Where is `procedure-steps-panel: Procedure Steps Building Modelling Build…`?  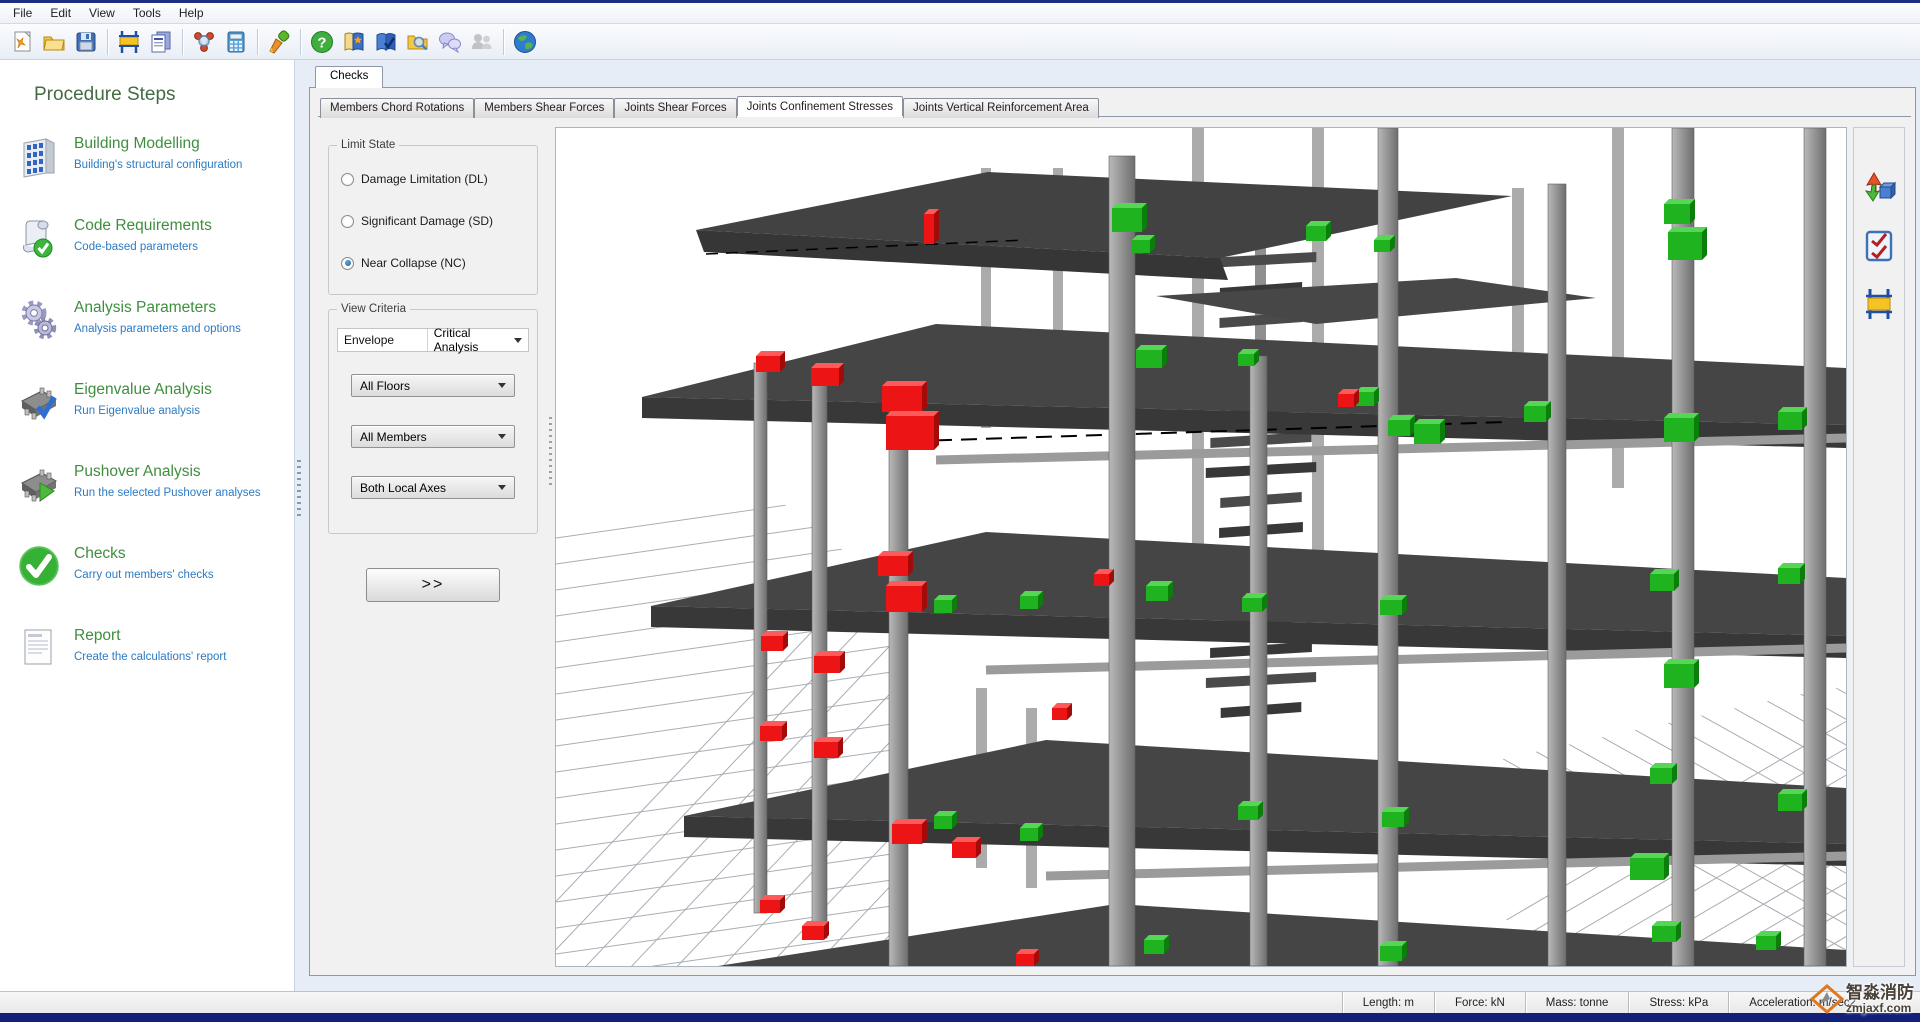
procedure-steps-panel: Procedure Steps Building Modelling Build… is located at coordinates (148, 527).